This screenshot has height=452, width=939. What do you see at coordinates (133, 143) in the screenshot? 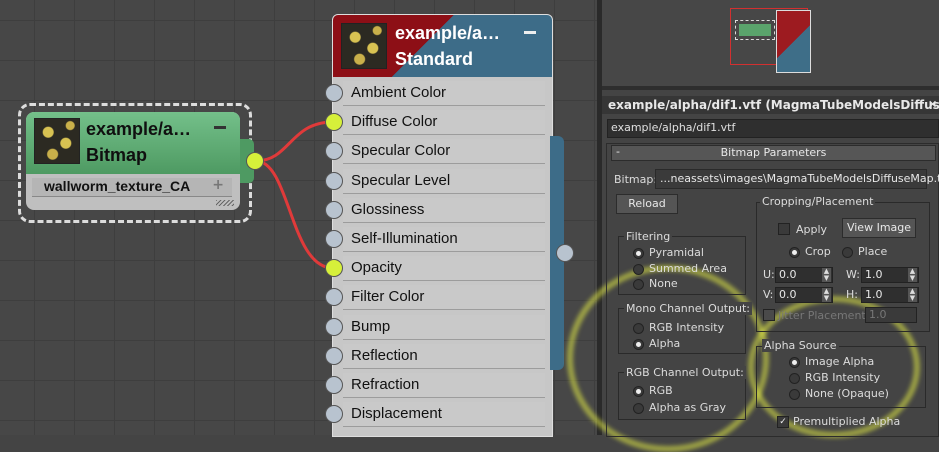
I see `bitmap-node-header: example/a… Bitmap` at bounding box center [133, 143].